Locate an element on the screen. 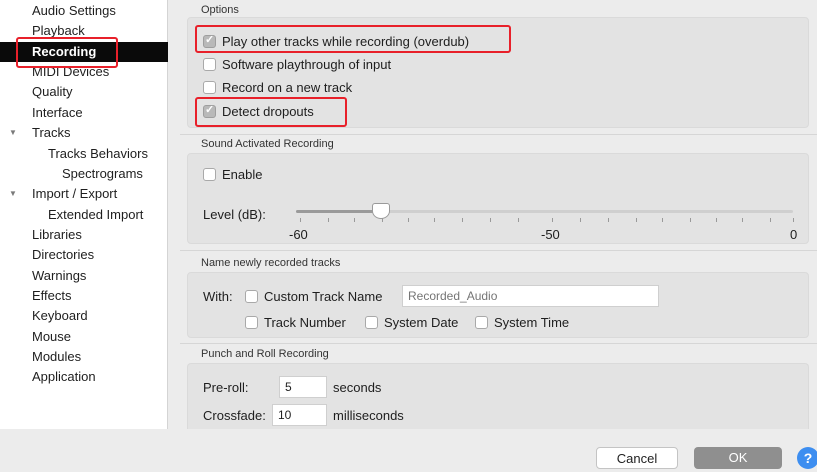  custom-track-name-checkbox is located at coordinates (251, 296).